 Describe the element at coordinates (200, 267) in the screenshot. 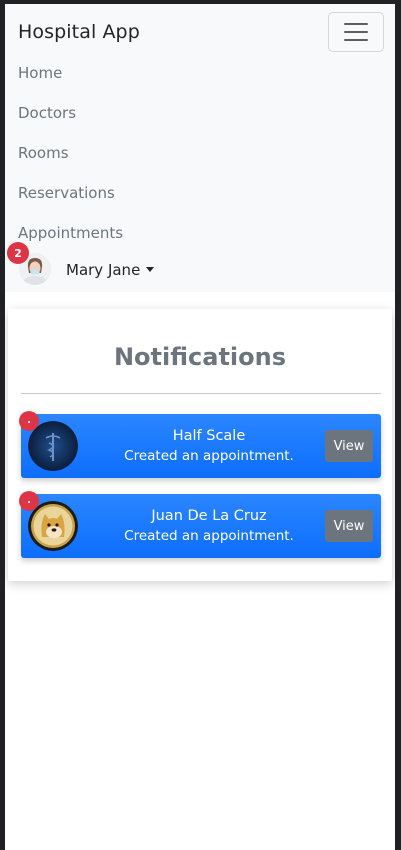

I see `user-dropdown-toggle: 2 Mary Jane` at that location.